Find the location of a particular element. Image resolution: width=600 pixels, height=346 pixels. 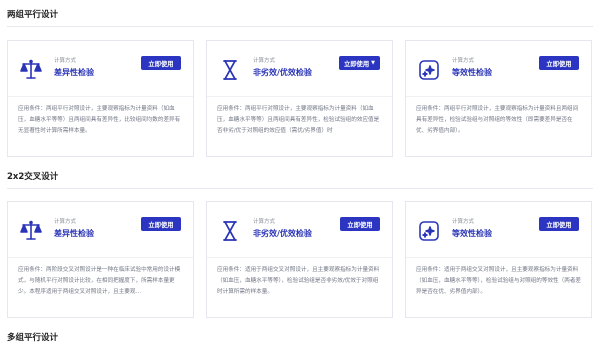

use-now-dropdown-button: 立即使用 ▼ is located at coordinates (359, 63).